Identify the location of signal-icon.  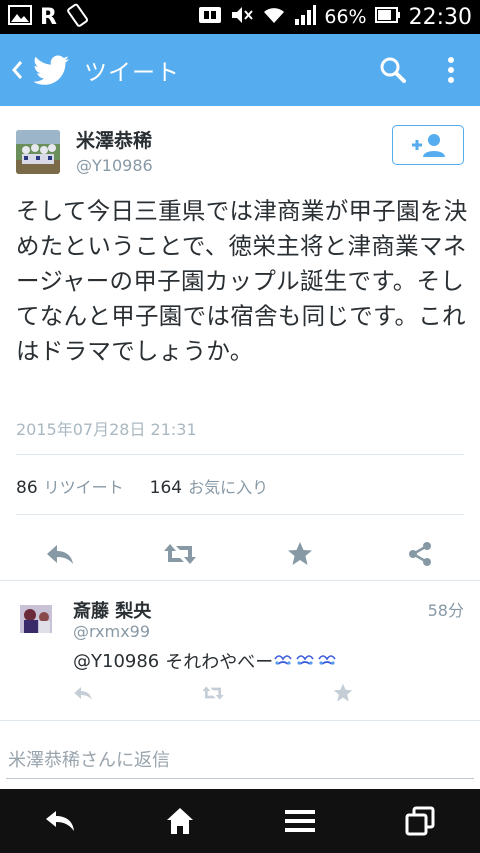
(305, 17).